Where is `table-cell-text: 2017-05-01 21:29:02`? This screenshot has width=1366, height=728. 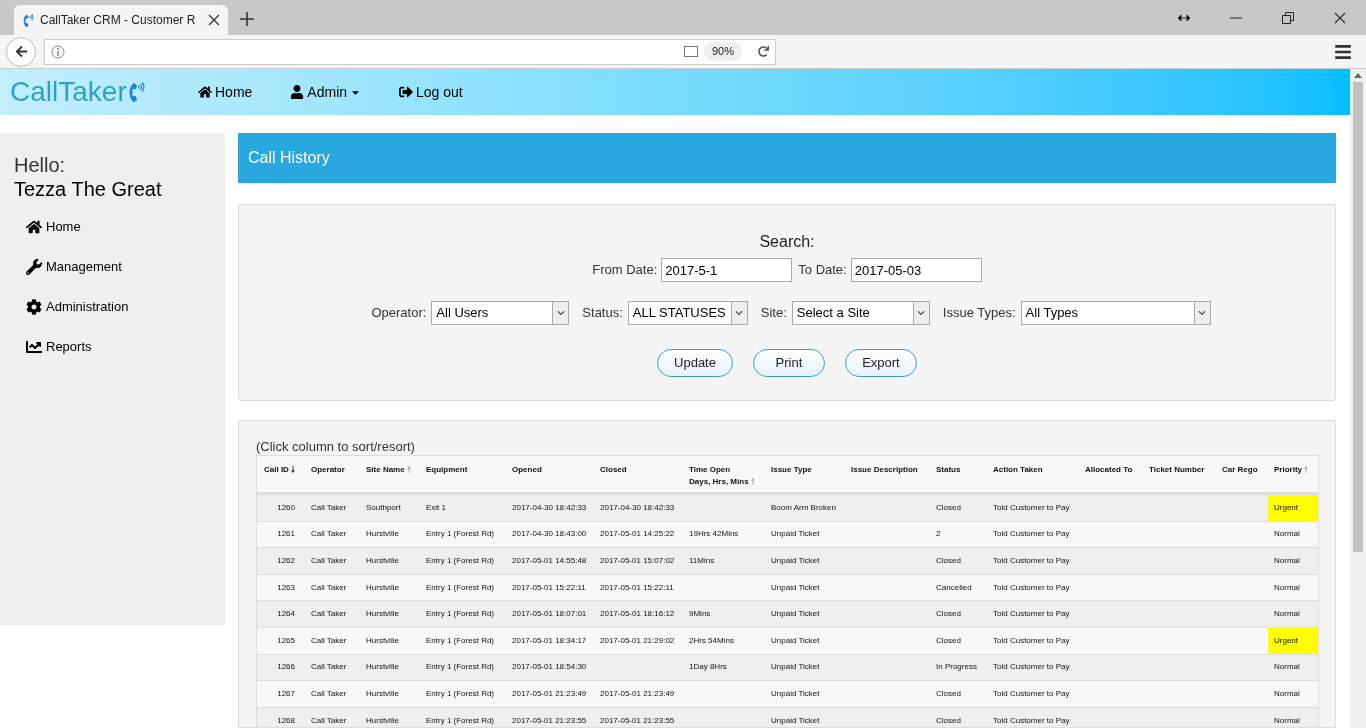 table-cell-text: 2017-05-01 21:29:02 is located at coordinates (637, 640).